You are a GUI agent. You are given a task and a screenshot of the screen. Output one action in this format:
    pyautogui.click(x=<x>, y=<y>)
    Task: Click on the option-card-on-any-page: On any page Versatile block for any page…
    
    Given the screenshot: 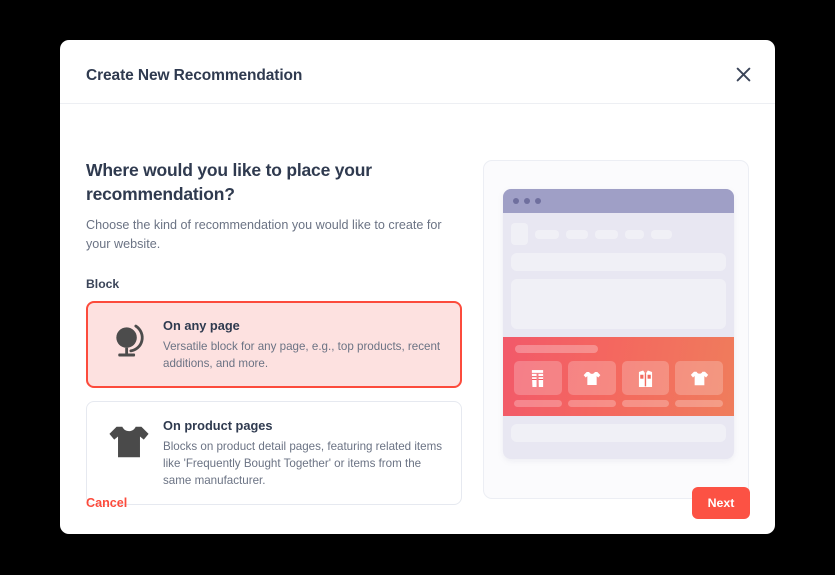 What is the action you would take?
    pyautogui.click(x=274, y=344)
    